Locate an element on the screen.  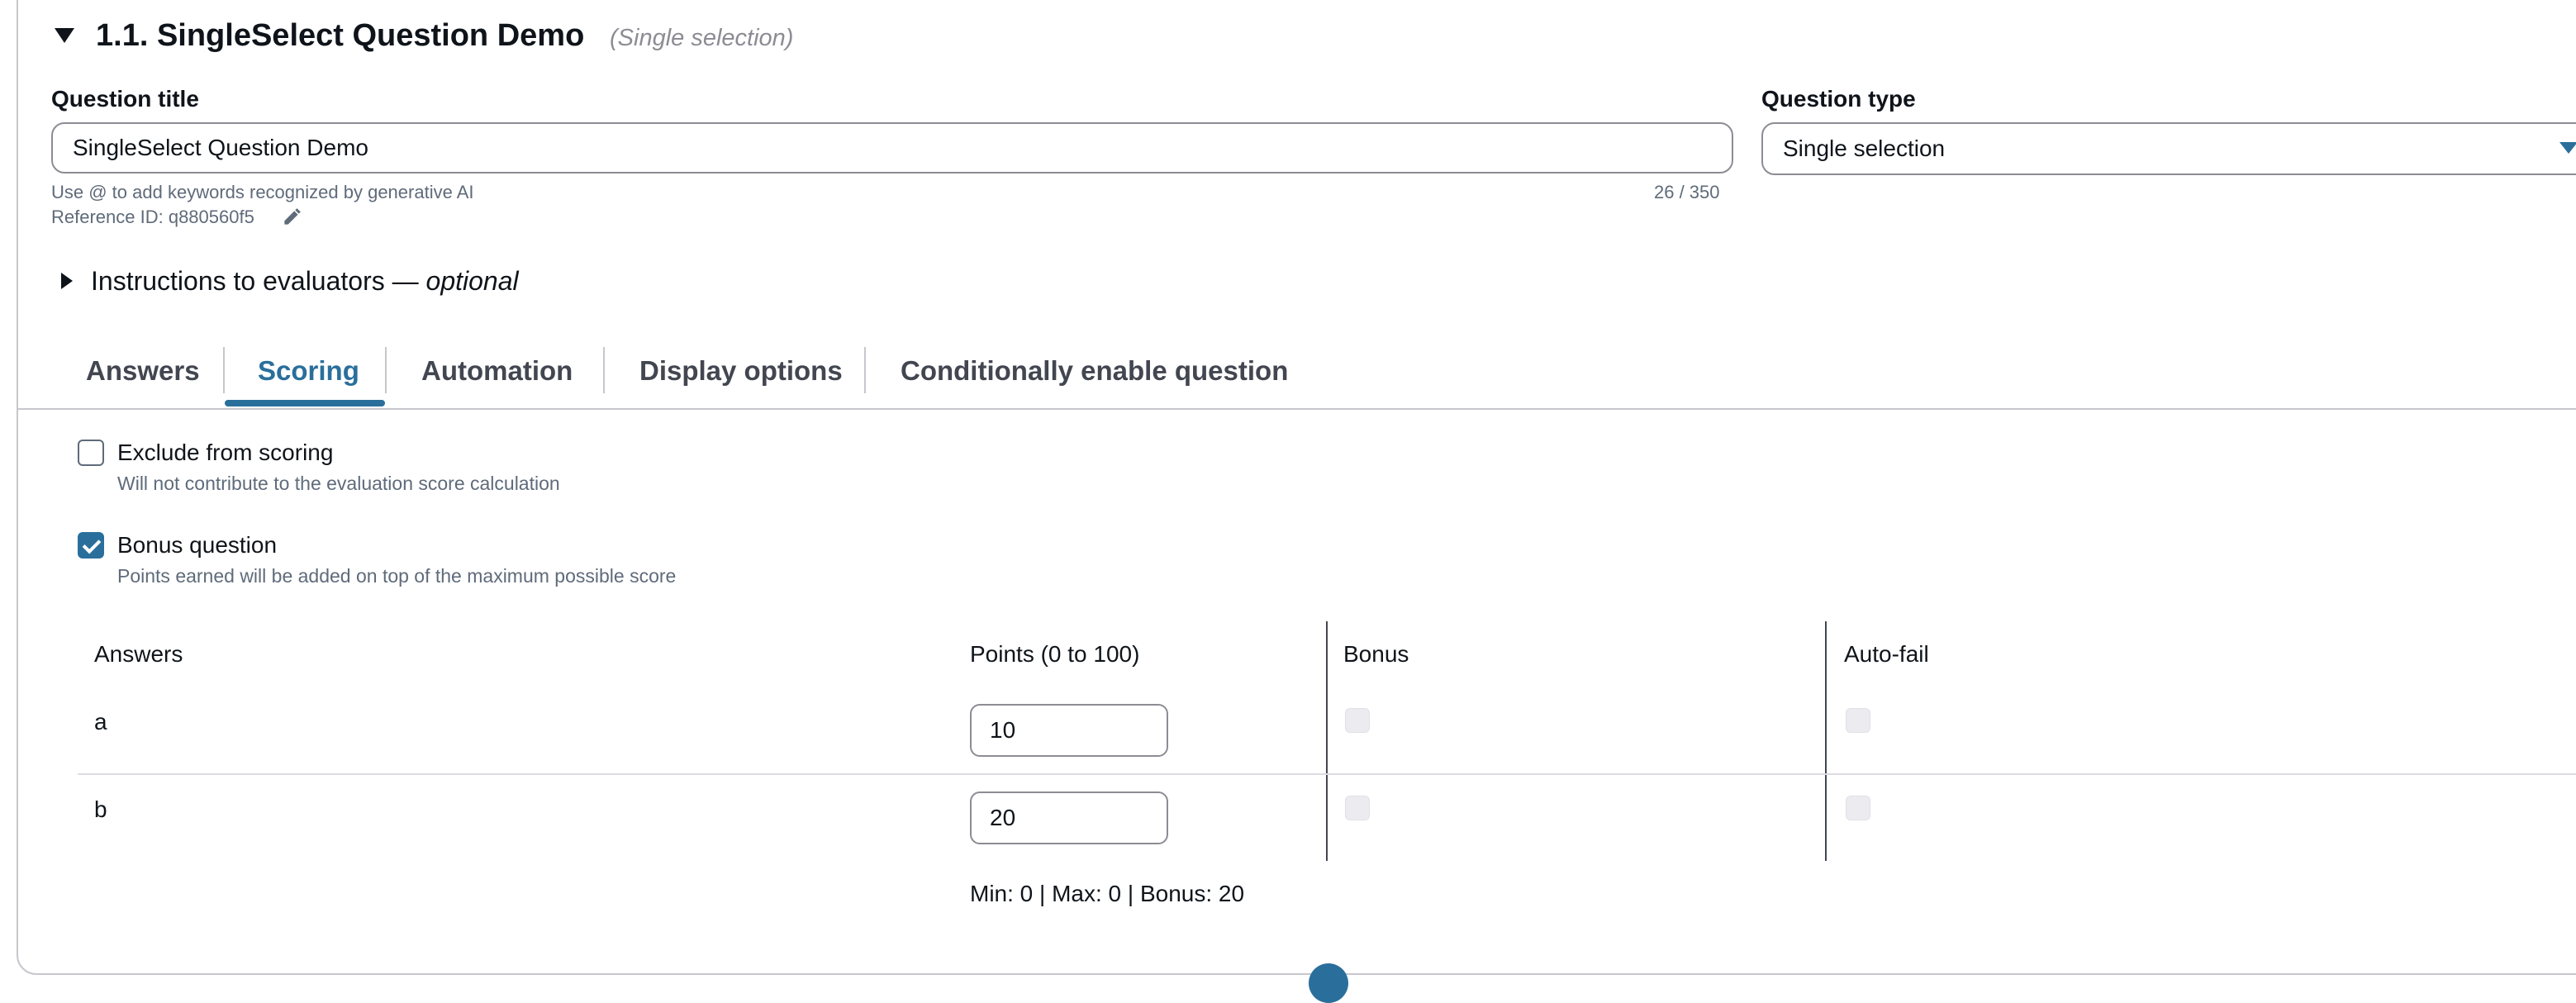
question-title-label: Question title is located at coordinates (125, 99).